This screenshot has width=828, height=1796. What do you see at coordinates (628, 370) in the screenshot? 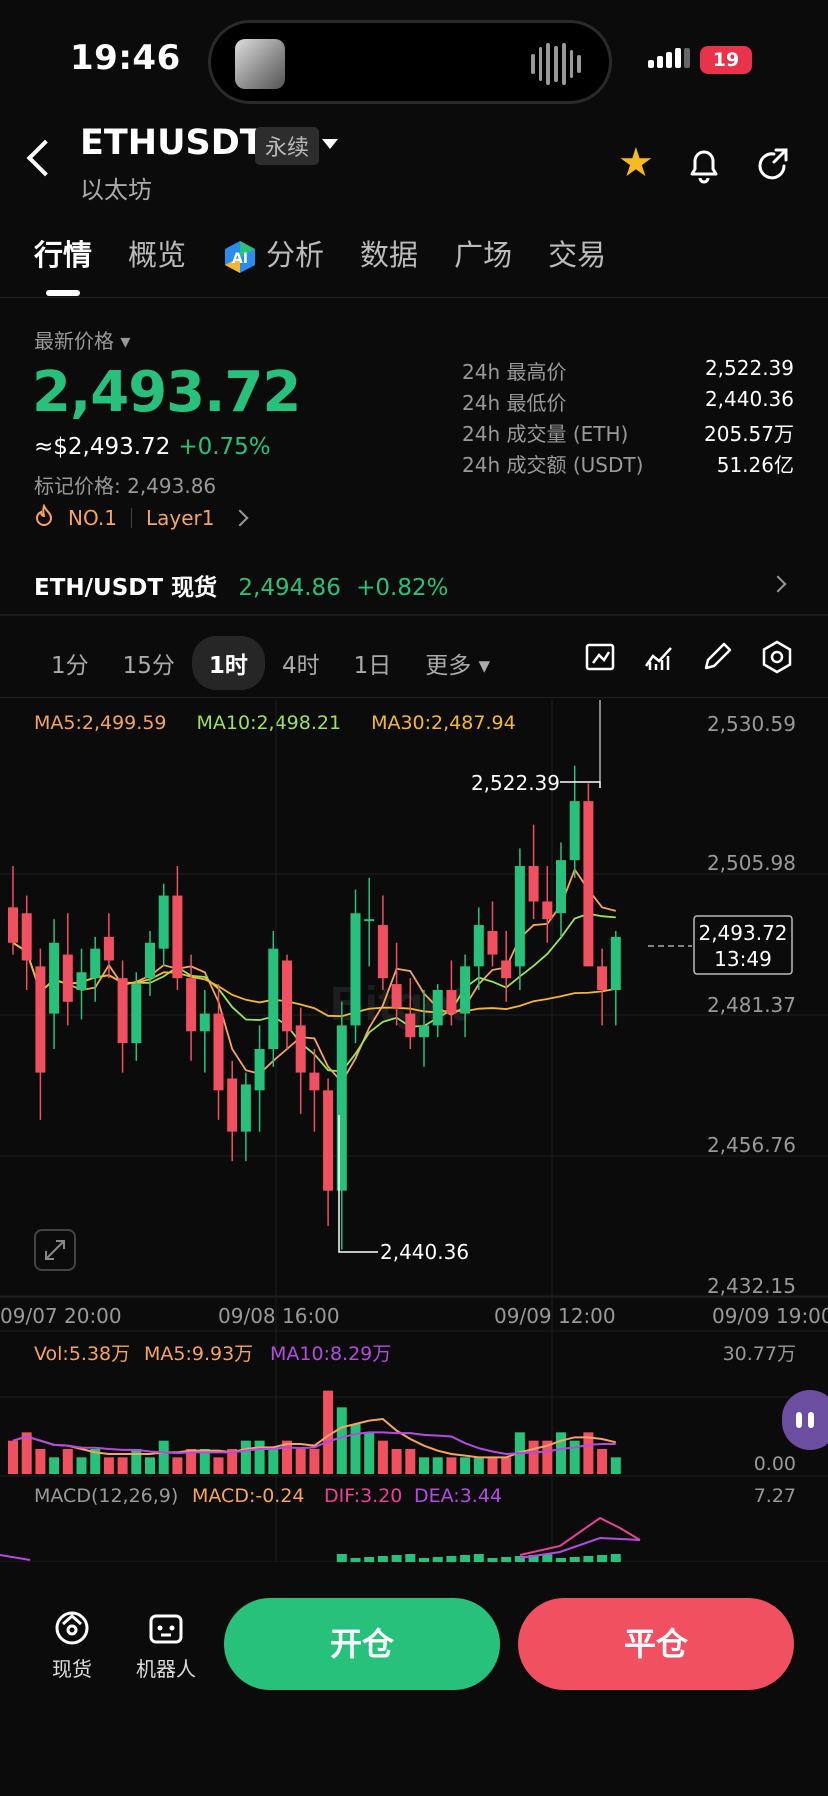
I see `stat-row: 24h 最高价 2,522.39` at bounding box center [628, 370].